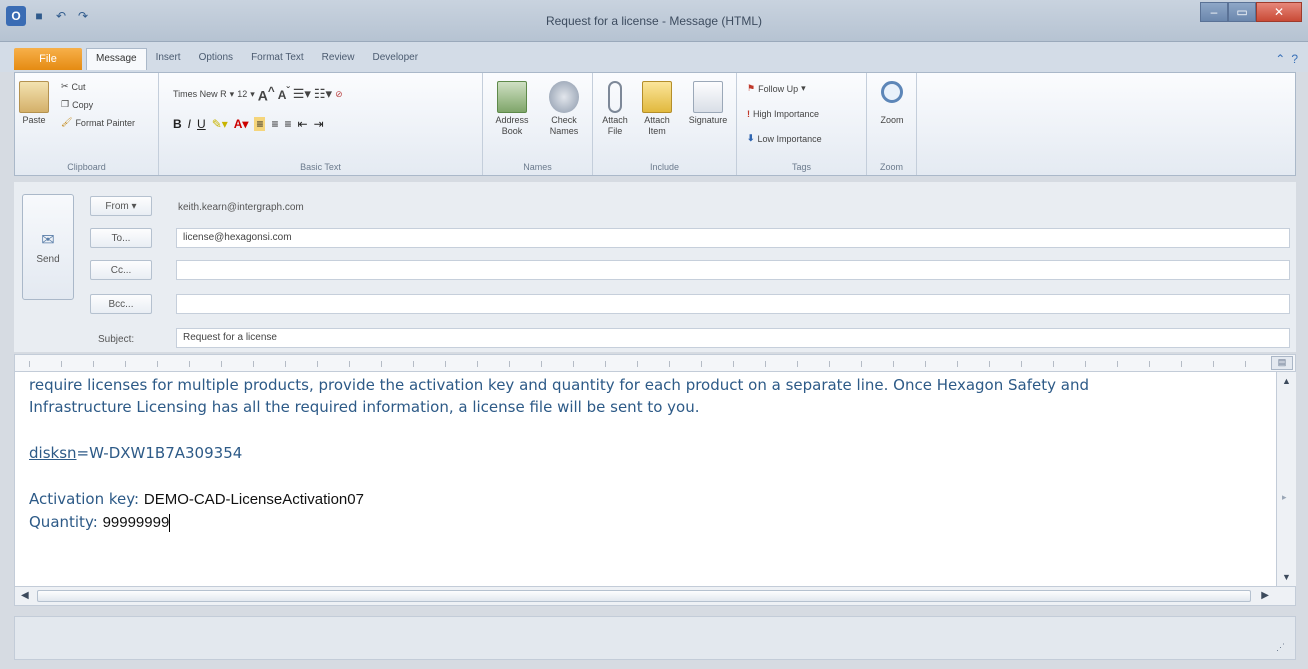  I want to click on shrink-font-icon: Aˇ, so click(284, 94).